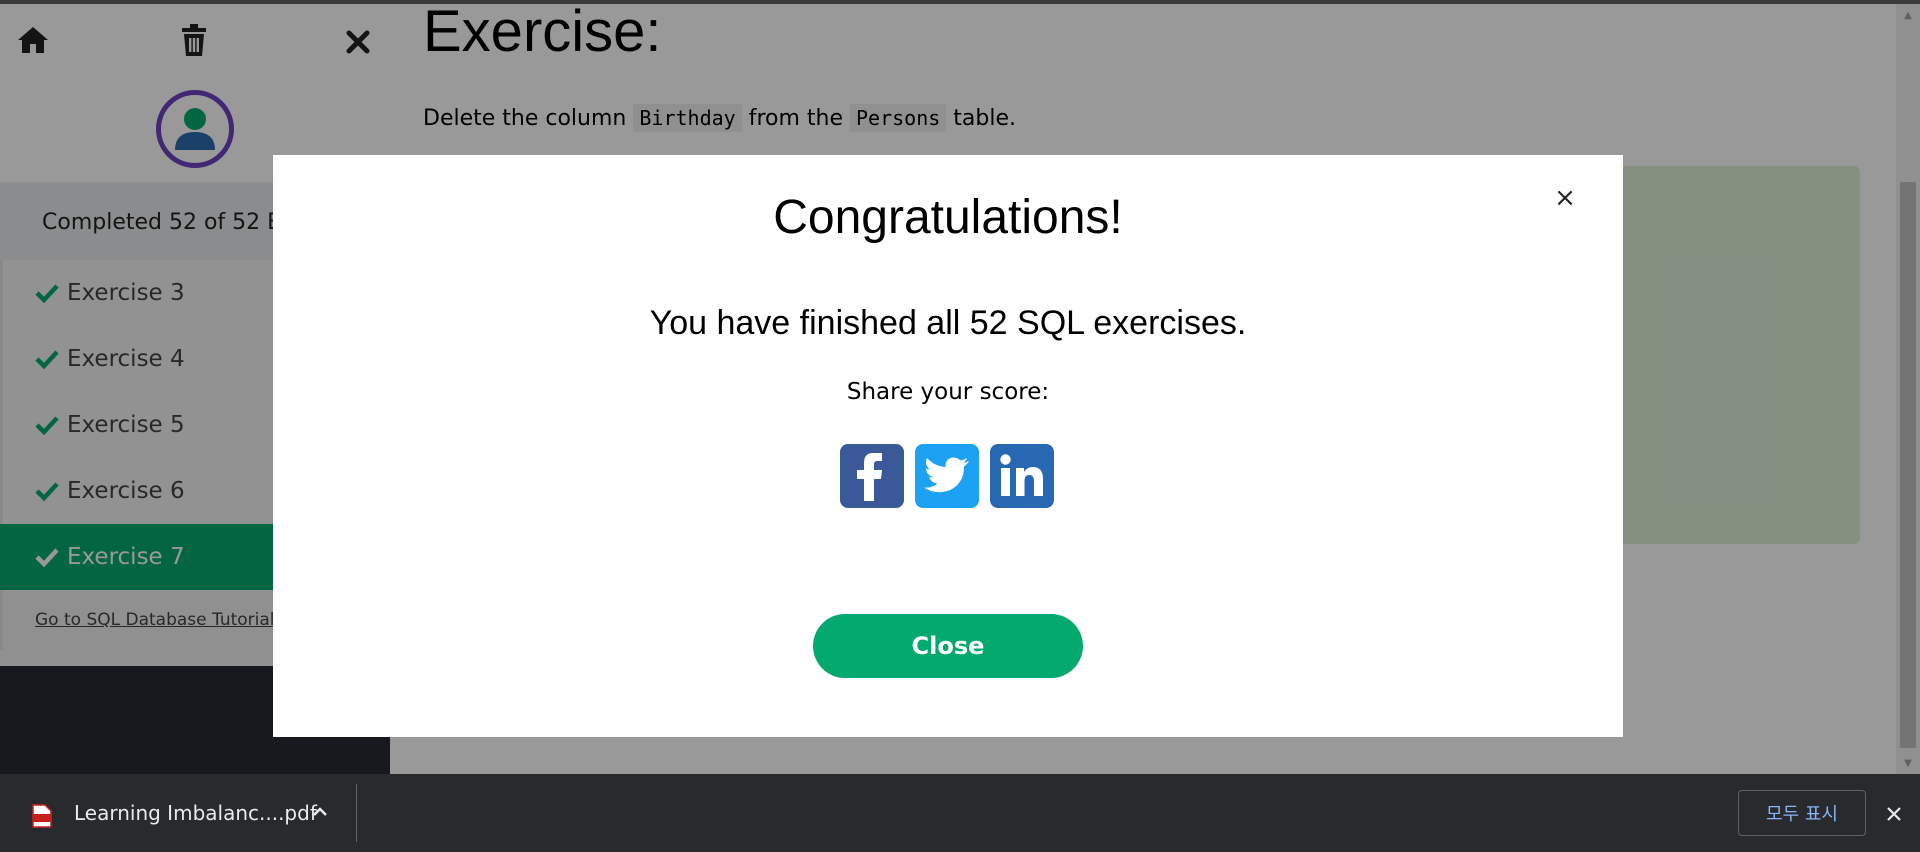  I want to click on download-file-name: Learning Imbalanc....pdf, so click(195, 813).